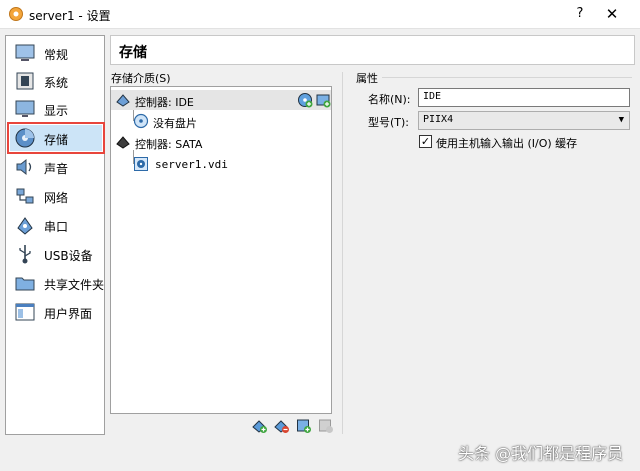  What do you see at coordinates (24, 167) in the screenshot?
I see `sound-icon` at bounding box center [24, 167].